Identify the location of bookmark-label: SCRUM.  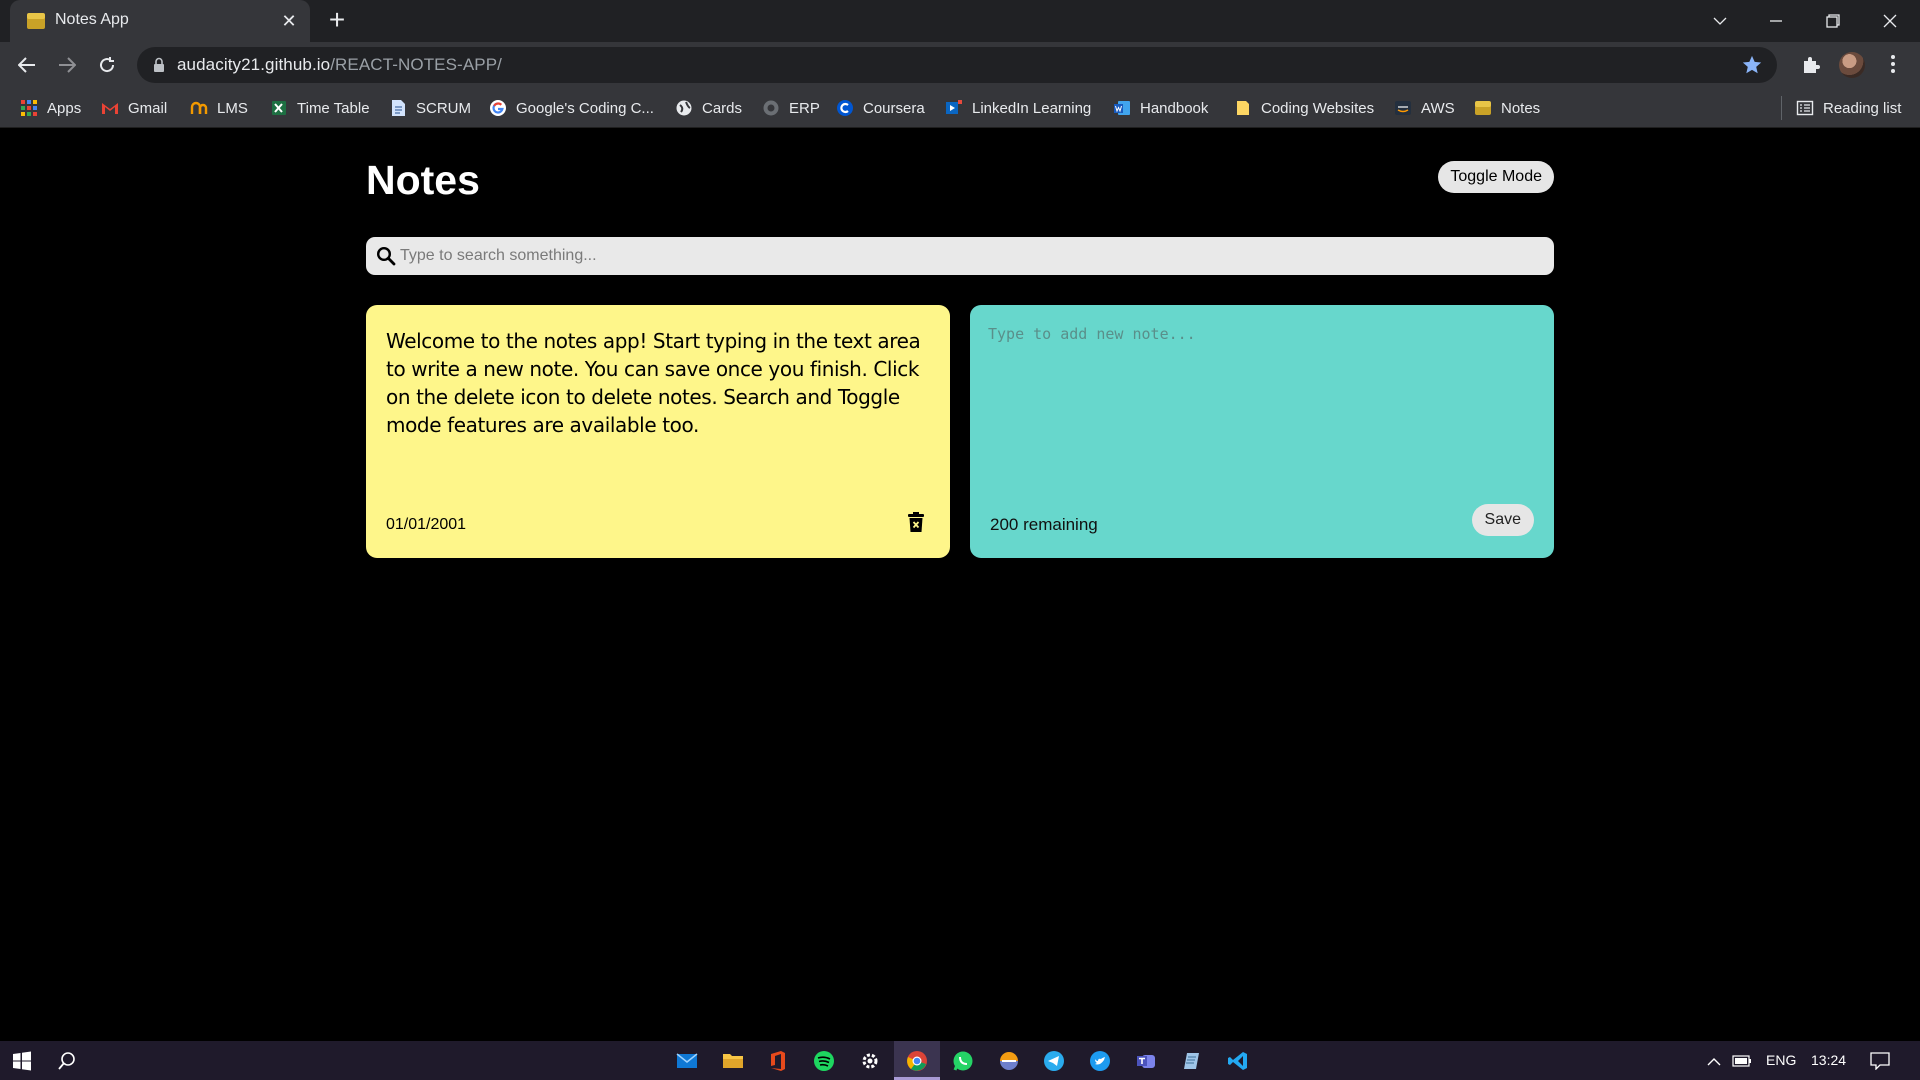
(443, 108).